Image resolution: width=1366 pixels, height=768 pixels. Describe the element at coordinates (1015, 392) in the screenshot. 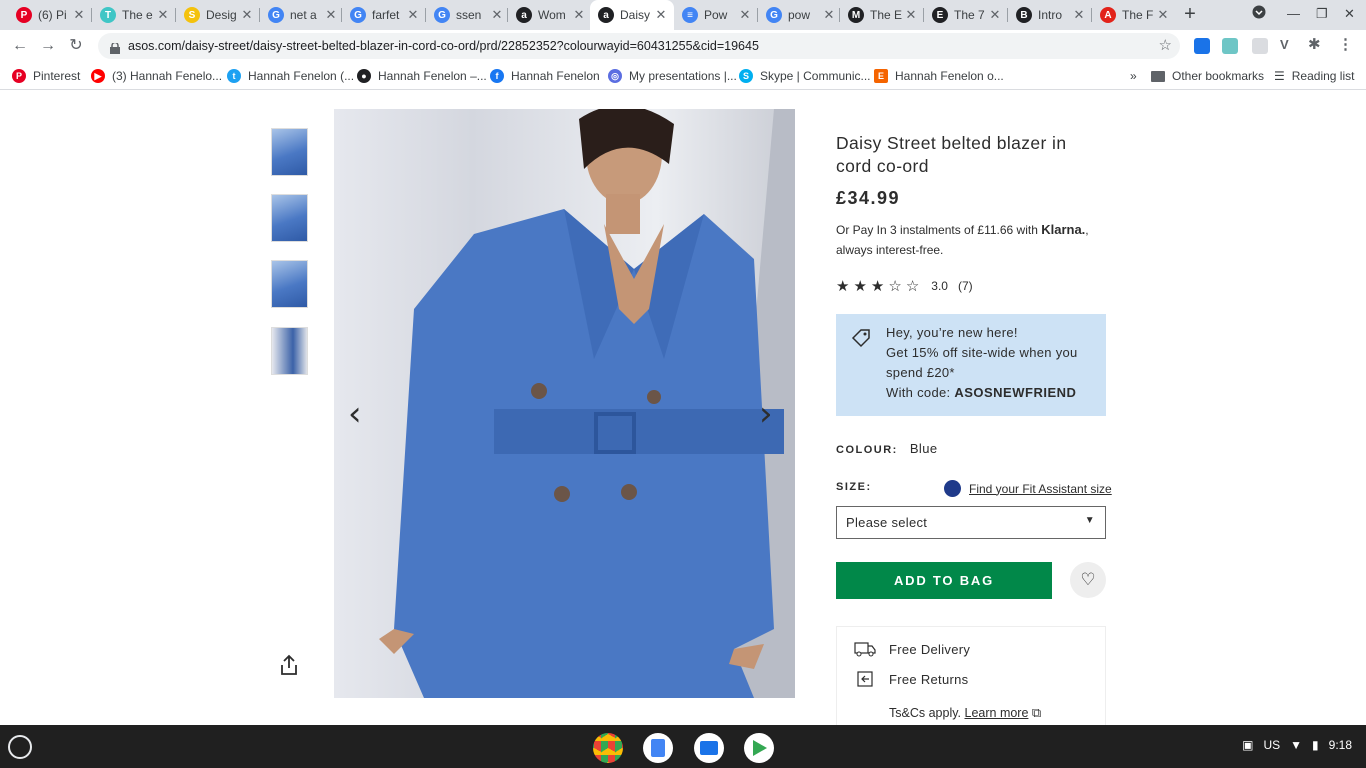

I see `promo-code: ASOSNEWFRIEND` at that location.